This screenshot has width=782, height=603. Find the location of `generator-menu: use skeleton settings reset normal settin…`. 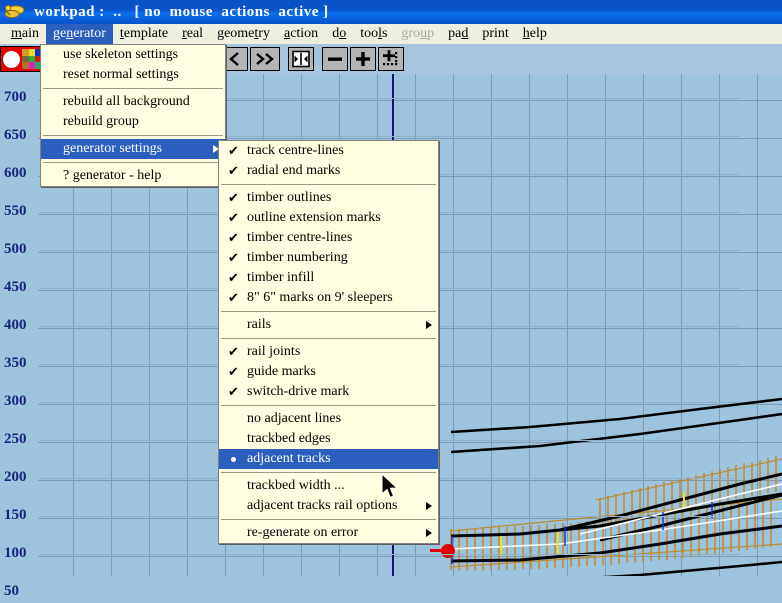

generator-menu: use skeleton settings reset normal settin… is located at coordinates (133, 115).